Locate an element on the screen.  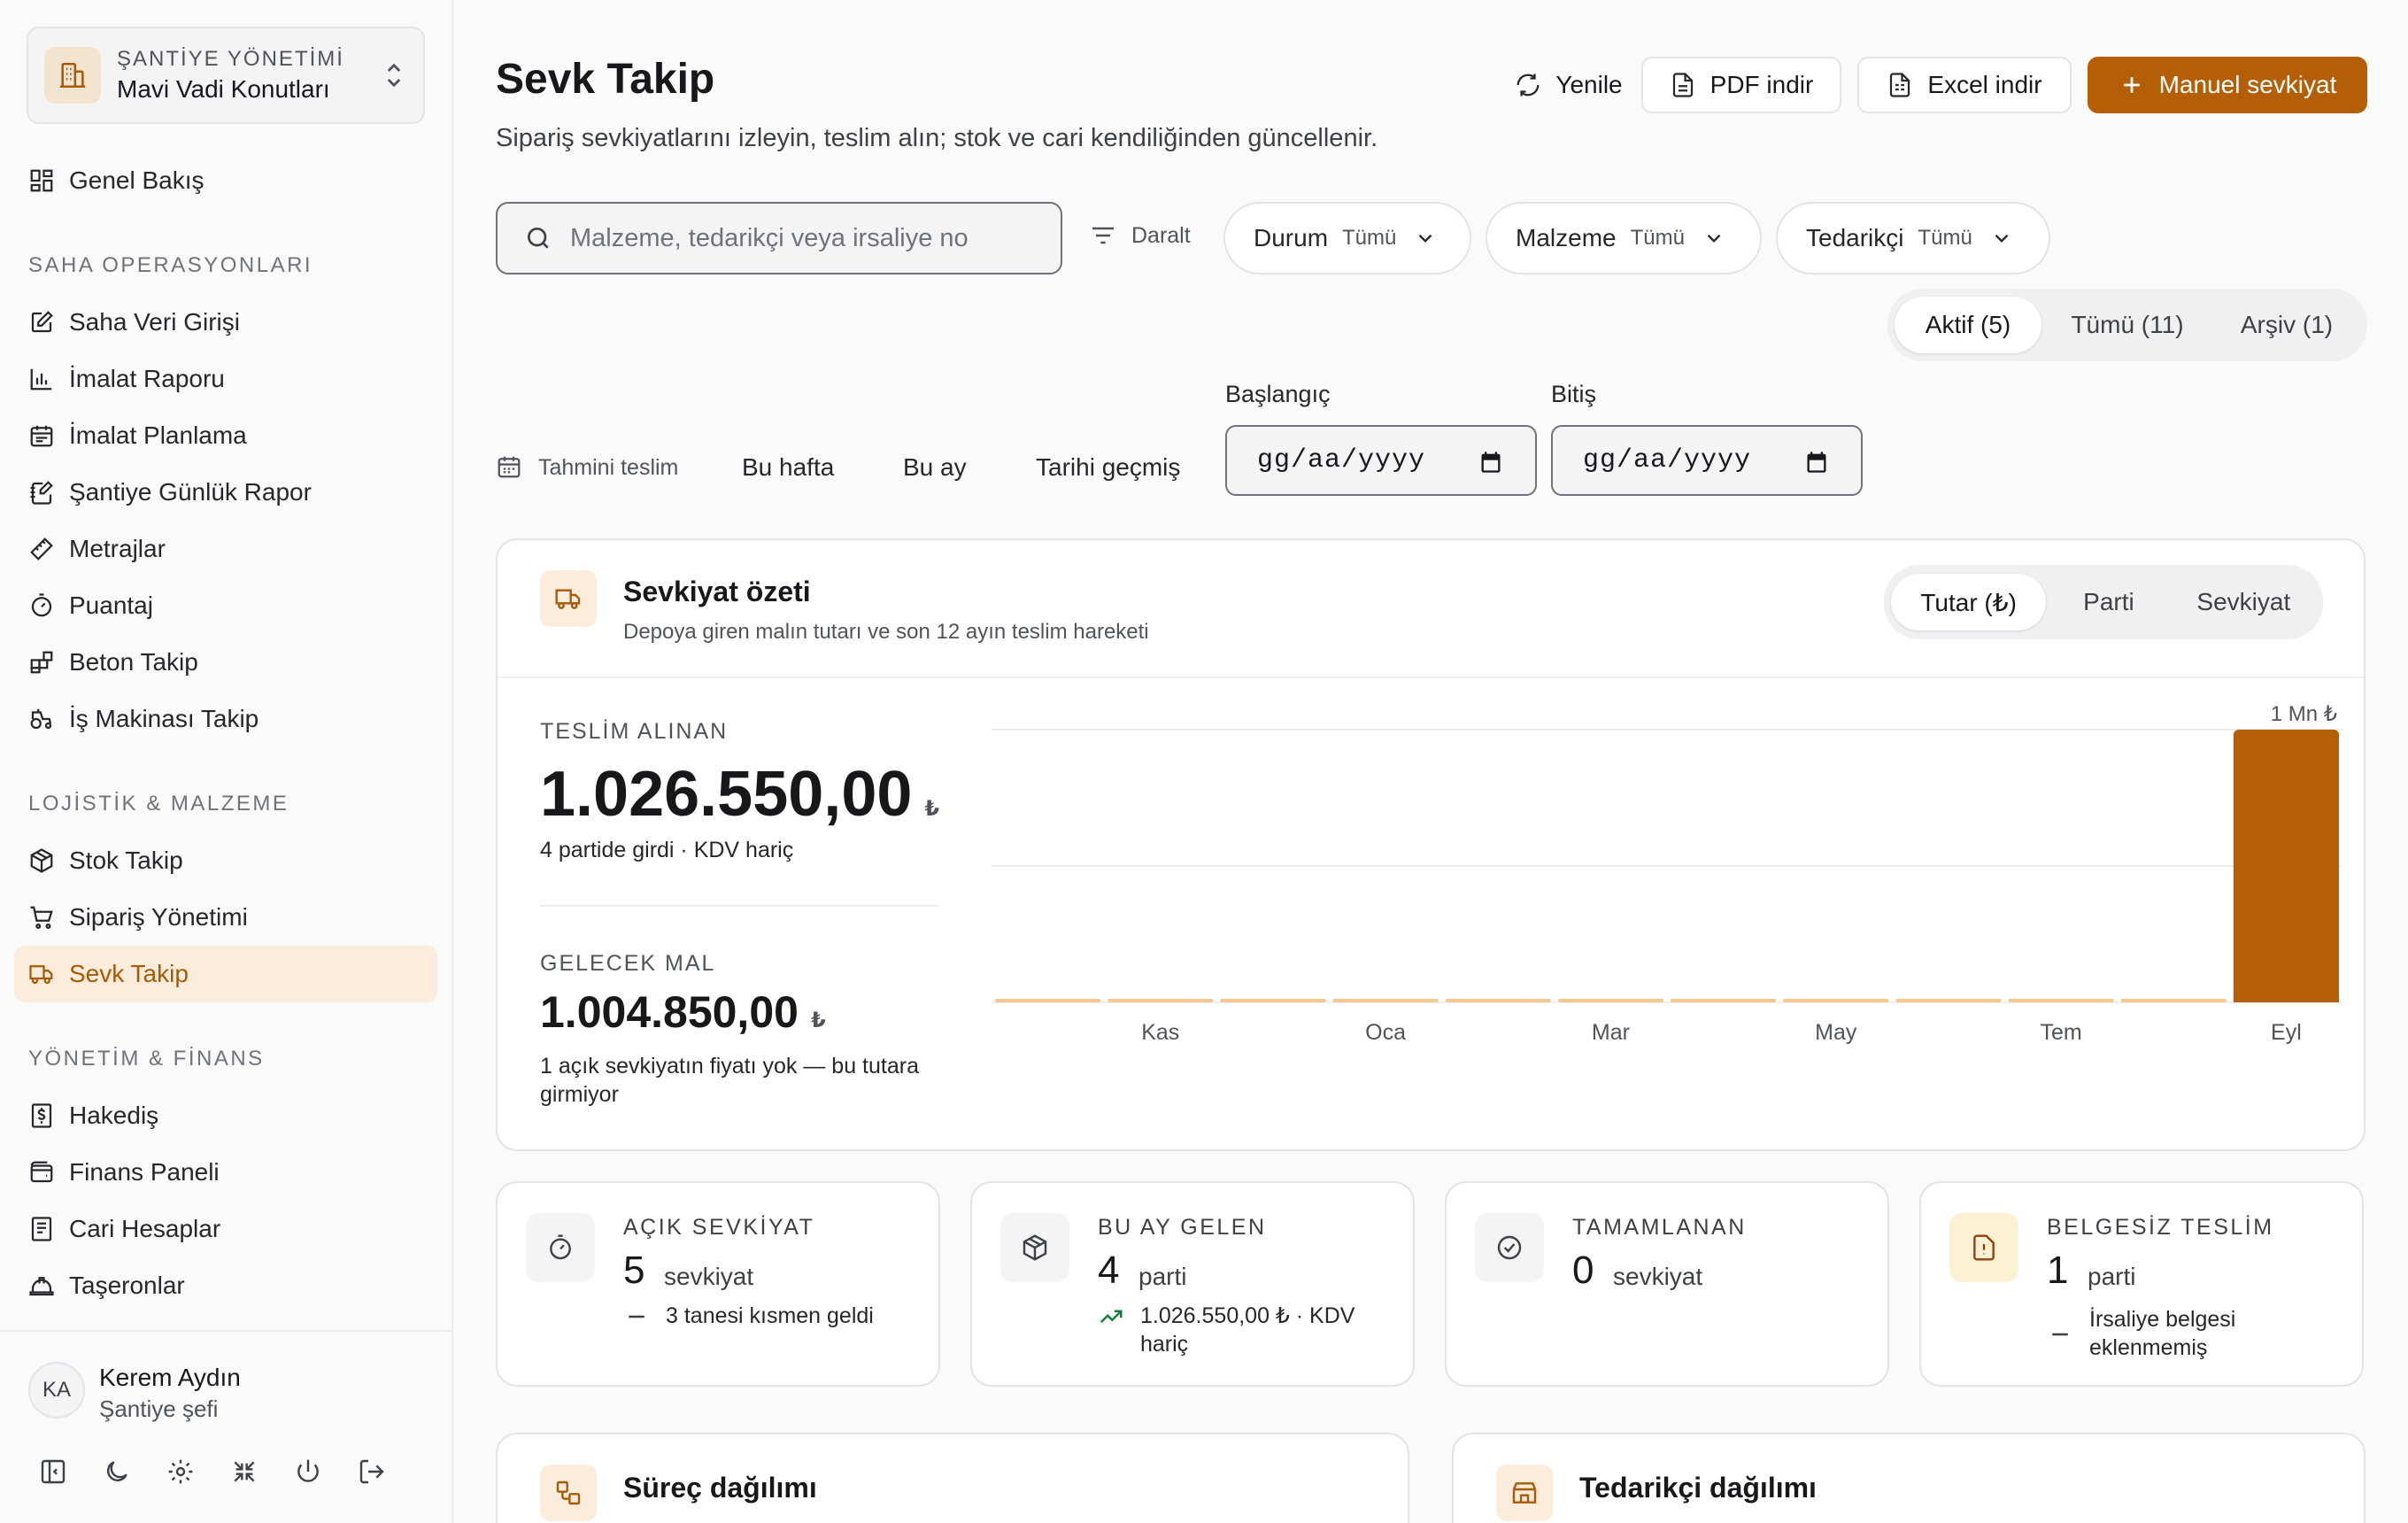
x-tick-label: Mar is located at coordinates (1611, 1032).